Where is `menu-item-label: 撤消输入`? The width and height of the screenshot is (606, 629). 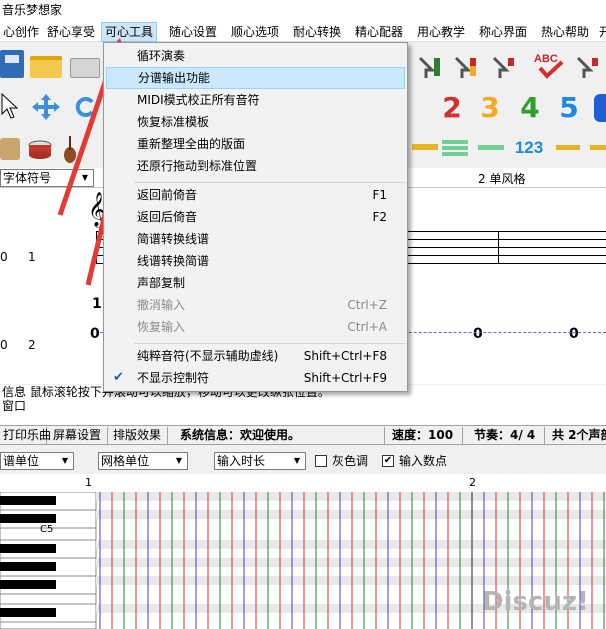
menu-item-label: 撤消输入 is located at coordinates (161, 305).